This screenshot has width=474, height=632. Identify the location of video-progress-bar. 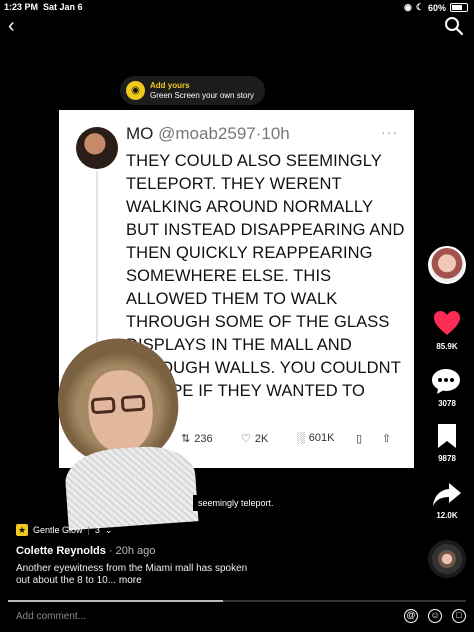
(237, 601).